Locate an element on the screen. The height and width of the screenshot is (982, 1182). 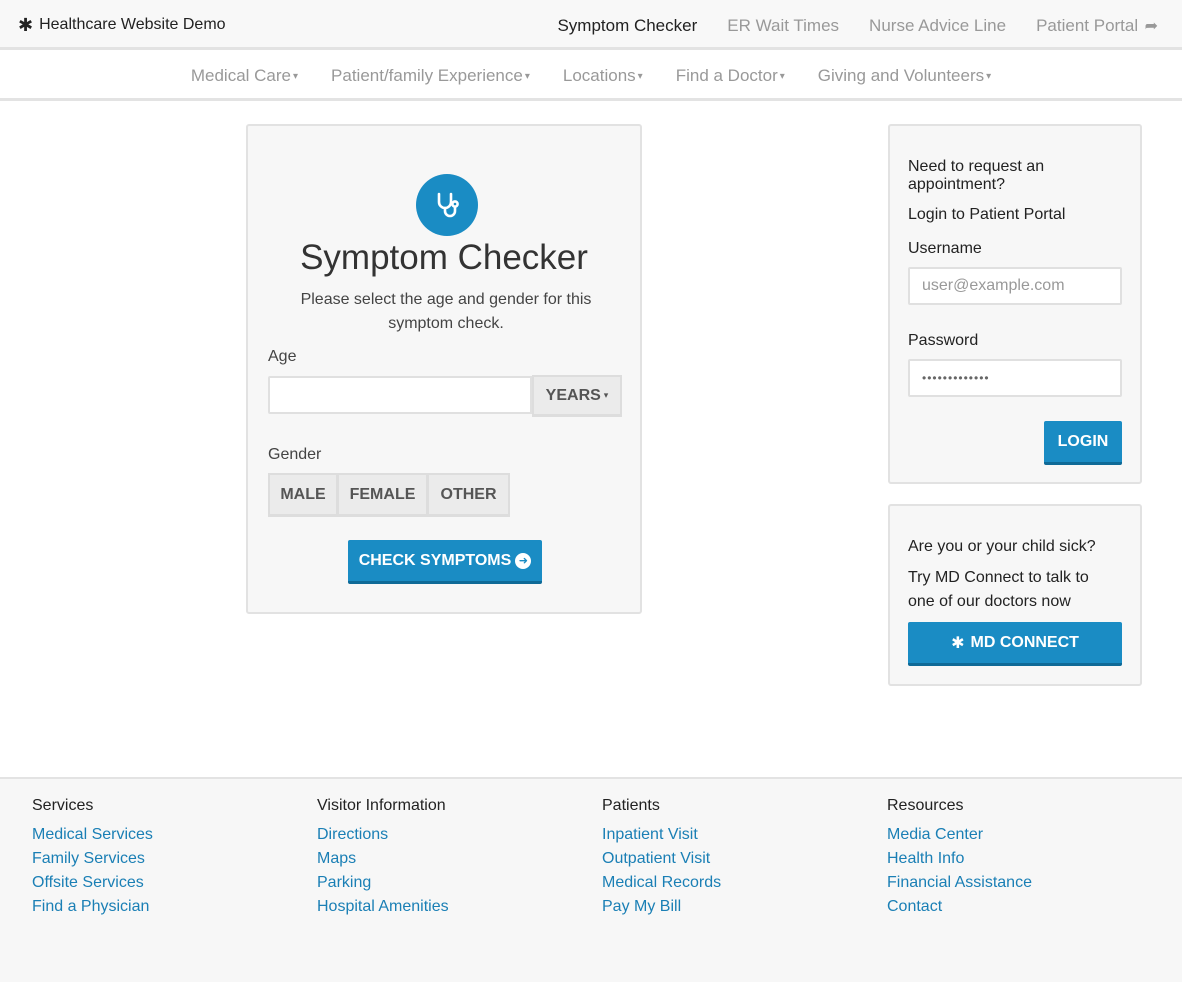
brand-title: Healthcare Website Demo is located at coordinates (132, 24).